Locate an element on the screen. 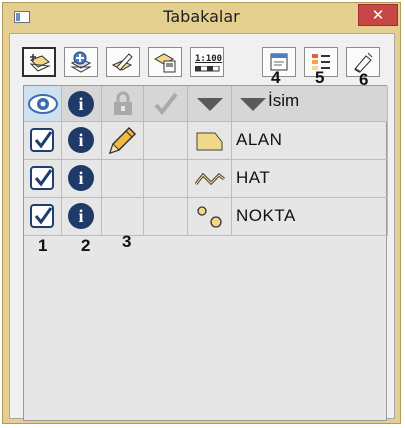  scale-button: 1:100 is located at coordinates (207, 62).